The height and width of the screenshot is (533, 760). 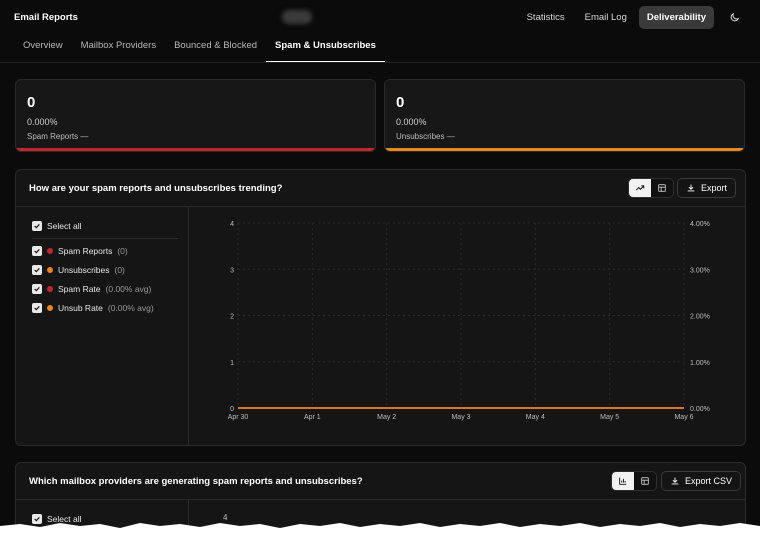 I want to click on divider, so click(x=105, y=238).